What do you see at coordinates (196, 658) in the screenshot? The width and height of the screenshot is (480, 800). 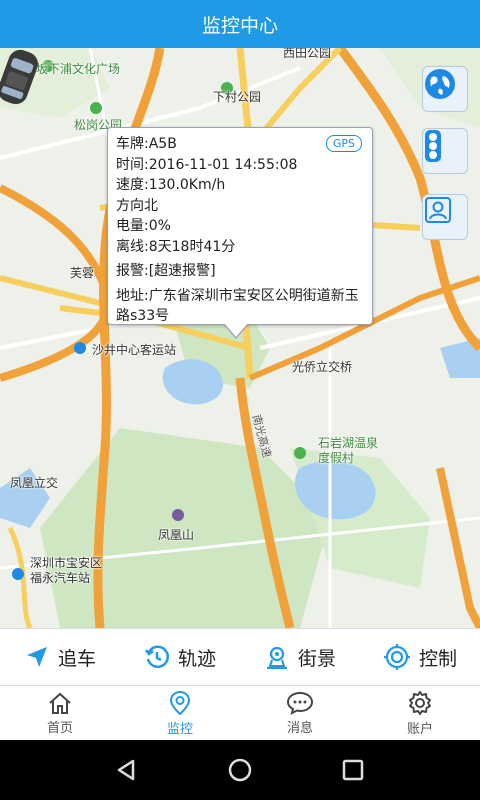 I see `history-track-label: 轨迹` at bounding box center [196, 658].